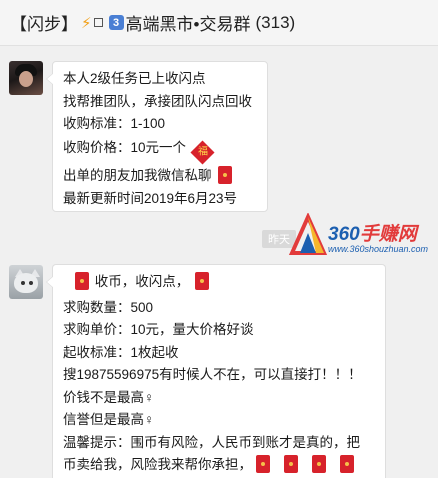  Describe the element at coordinates (158, 329) in the screenshot. I see `message-line: 求购单价：10元，量大价格好谈` at that location.